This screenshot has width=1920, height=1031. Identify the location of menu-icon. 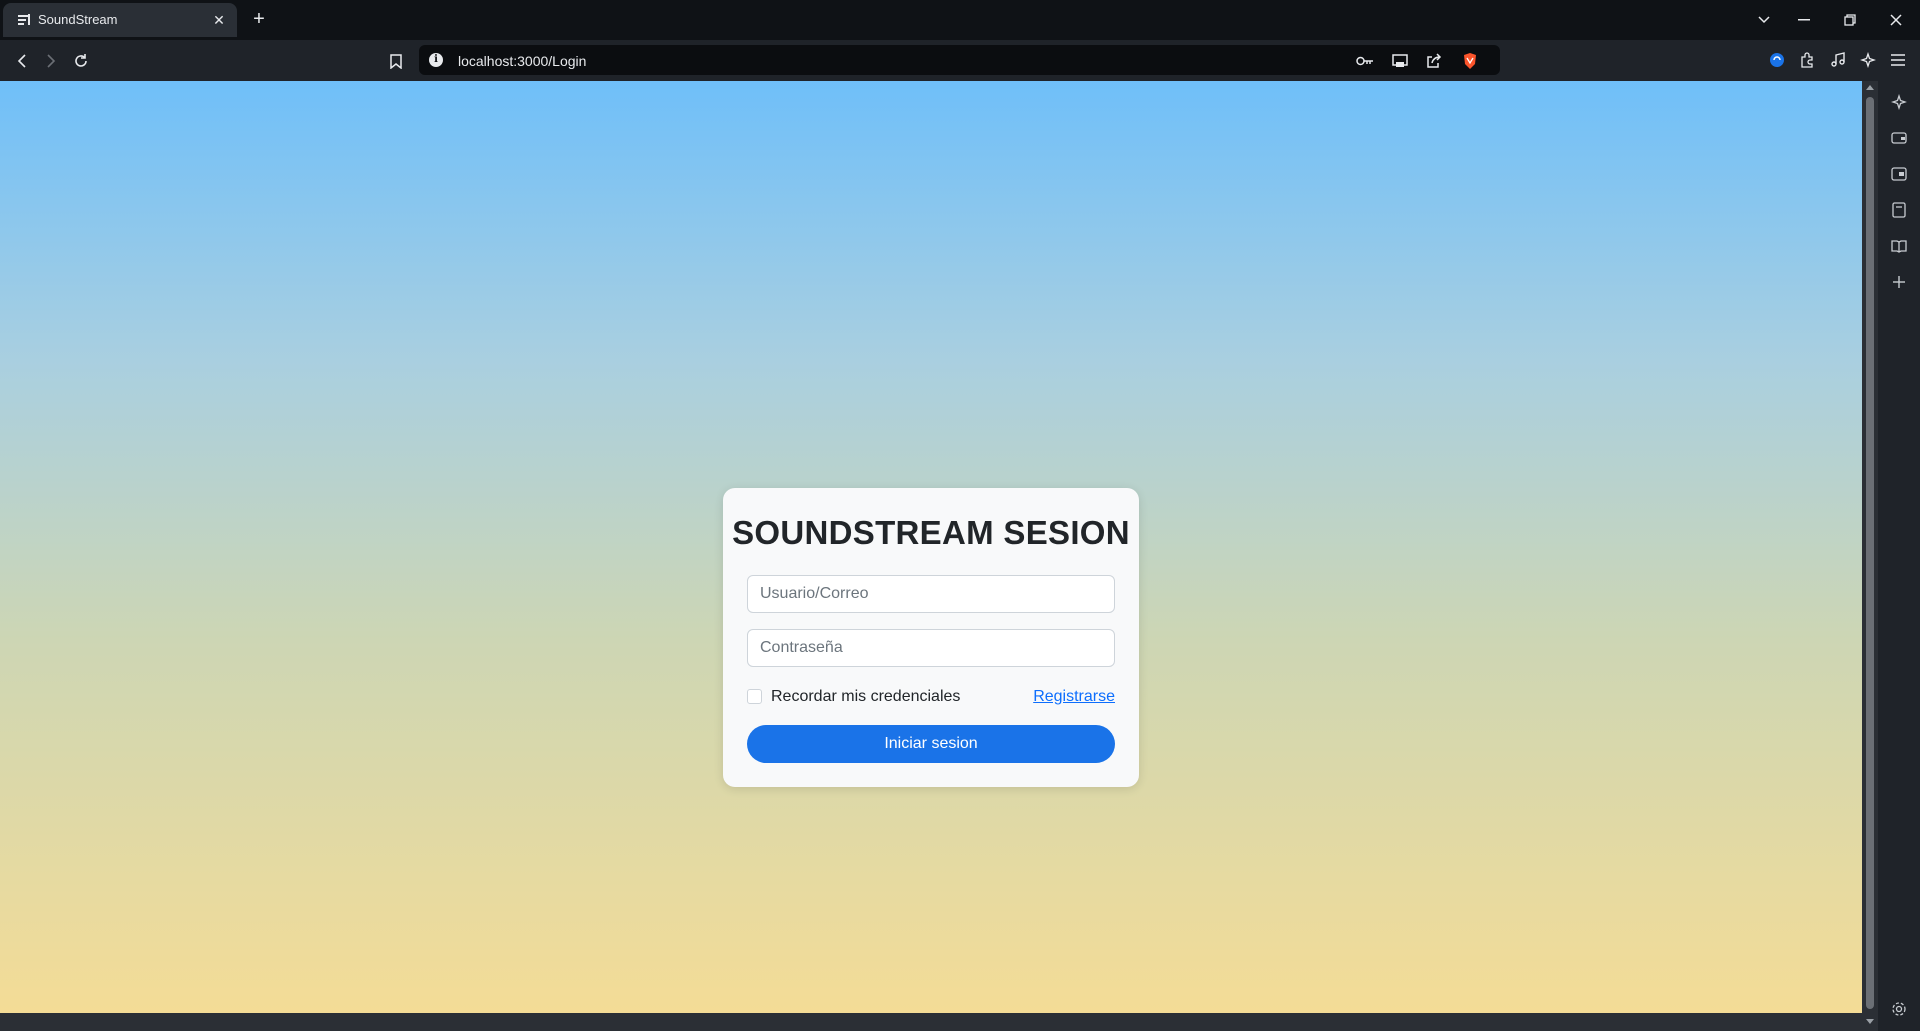
(1898, 60).